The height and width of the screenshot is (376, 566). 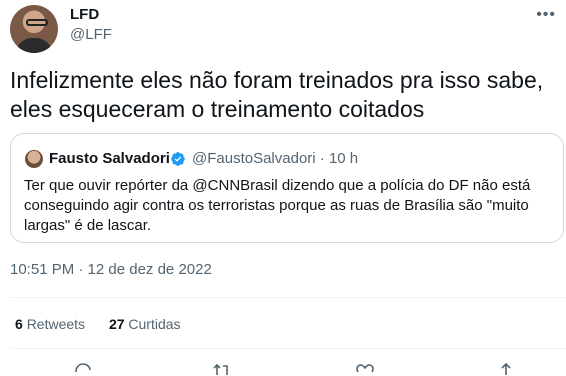 I want to click on retweets-stat: 6 Retweets, so click(x=50, y=324).